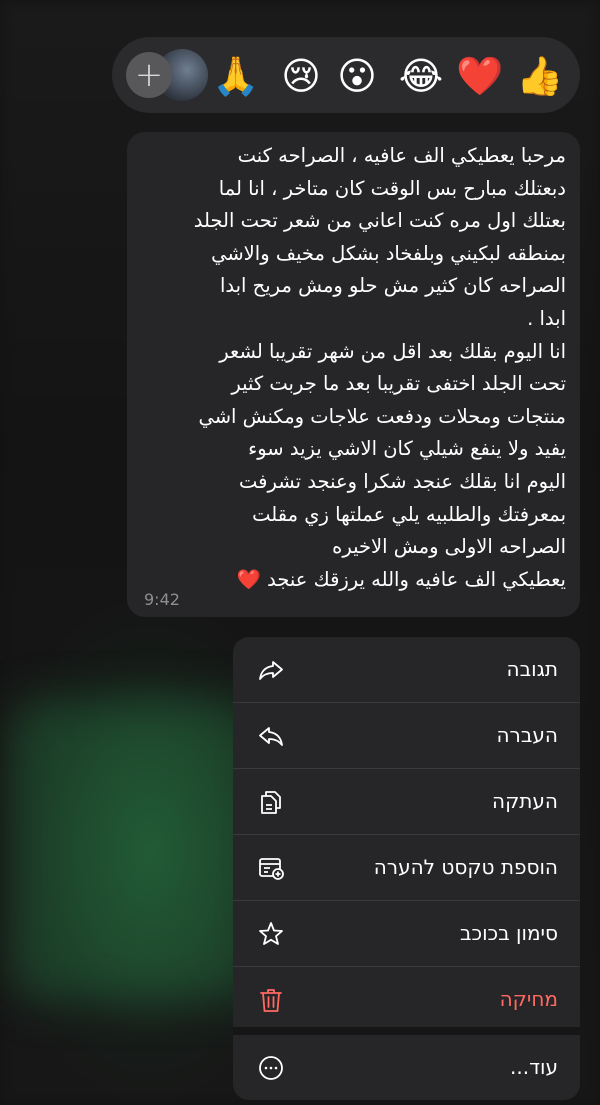 The height and width of the screenshot is (1105, 600). Describe the element at coordinates (271, 736) in the screenshot. I see `forward-icon` at that location.